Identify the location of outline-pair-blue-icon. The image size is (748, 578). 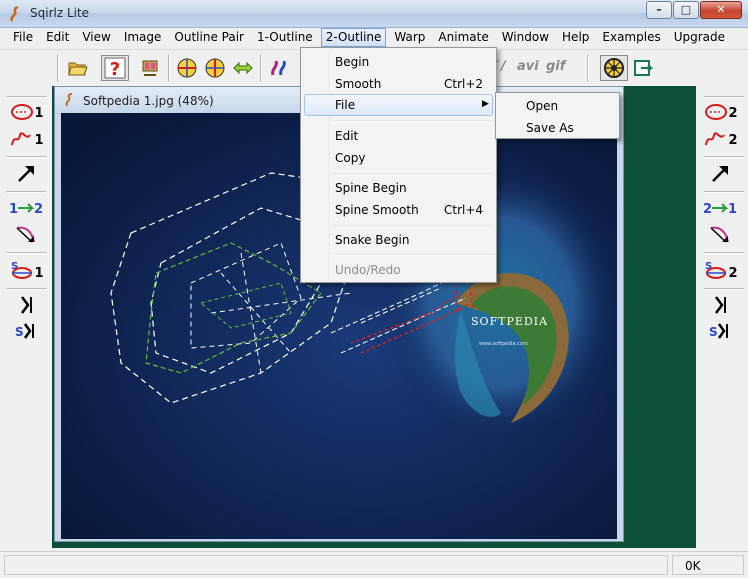
(215, 68).